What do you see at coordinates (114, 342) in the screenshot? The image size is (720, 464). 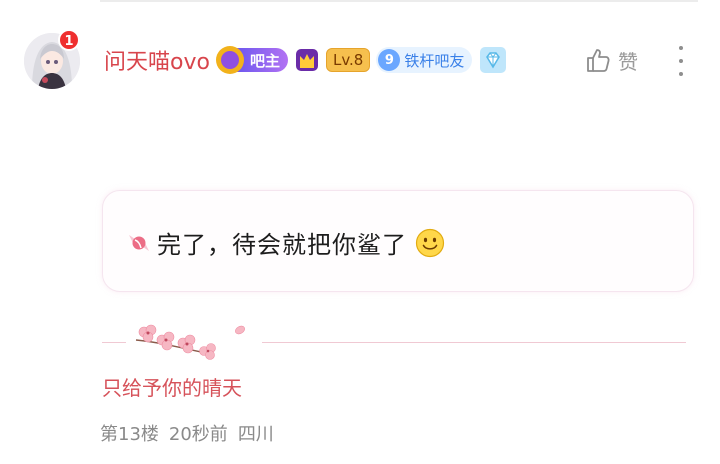 I see `signature-divider-left` at bounding box center [114, 342].